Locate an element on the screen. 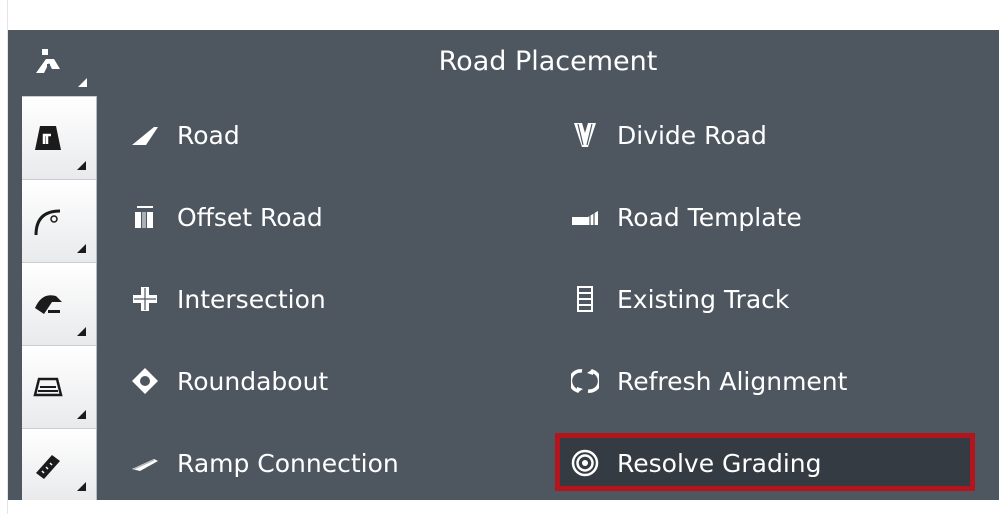 Image resolution: width=999 pixels, height=514 pixels. existing-track-label: Existing Track is located at coordinates (703, 299).